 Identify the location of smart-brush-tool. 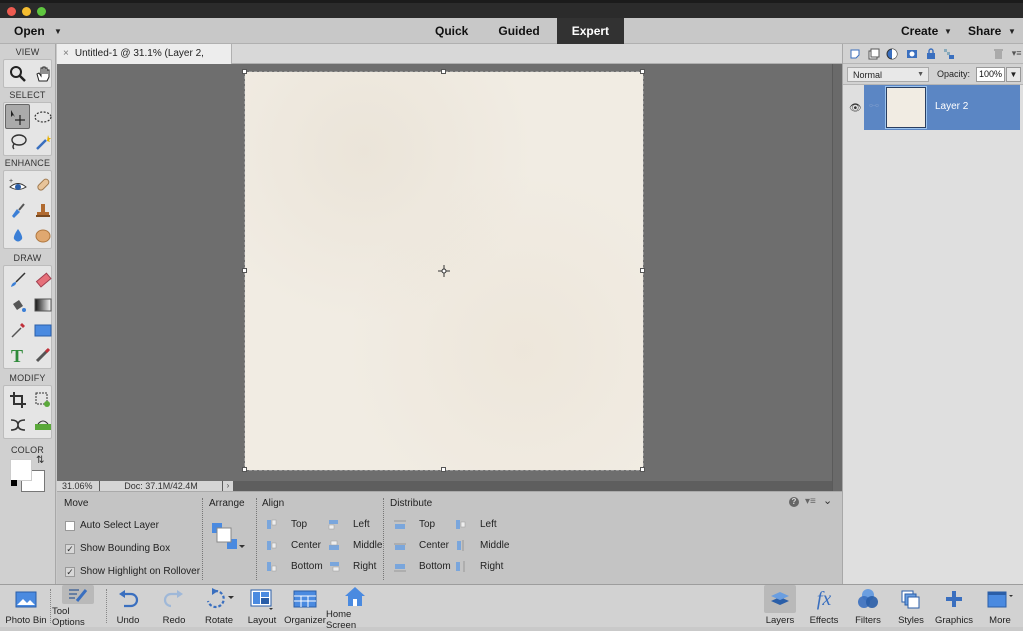
(17, 209).